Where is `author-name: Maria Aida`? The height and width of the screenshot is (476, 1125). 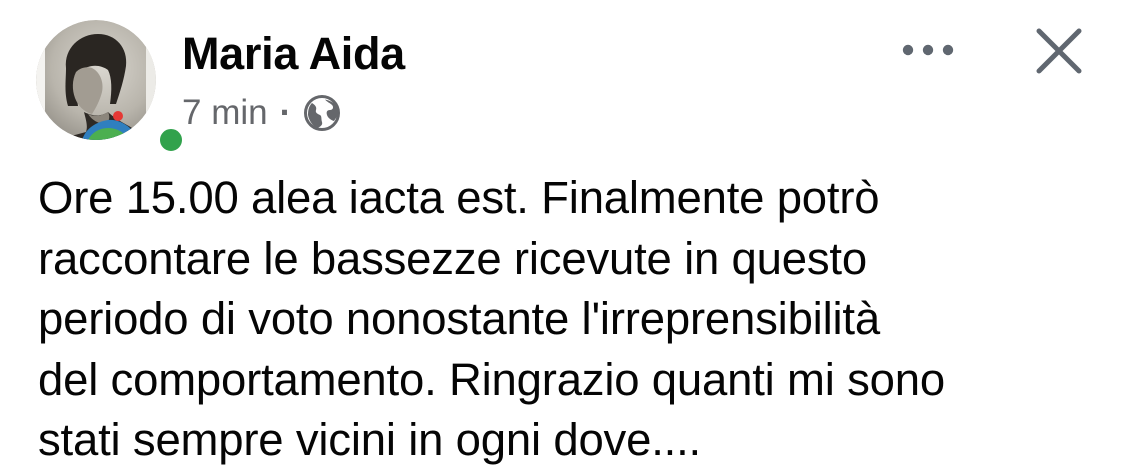 author-name: Maria Aida is located at coordinates (293, 54).